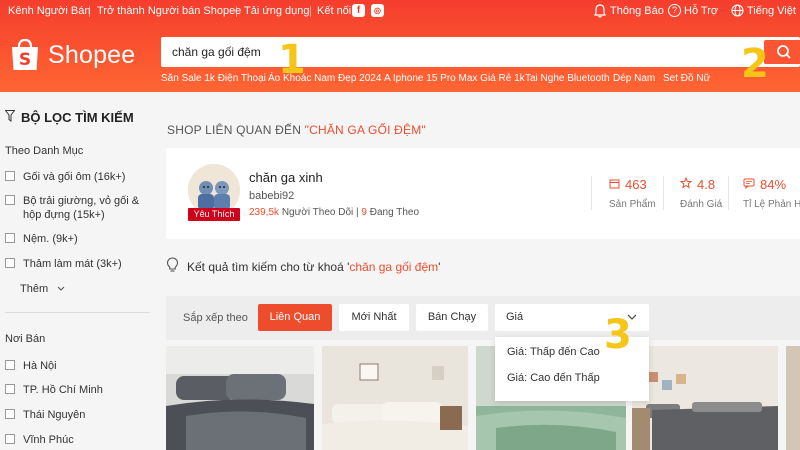  What do you see at coordinates (701, 193) in the screenshot?
I see `shop-stat-rating: 4.8 Đánh Giá` at bounding box center [701, 193].